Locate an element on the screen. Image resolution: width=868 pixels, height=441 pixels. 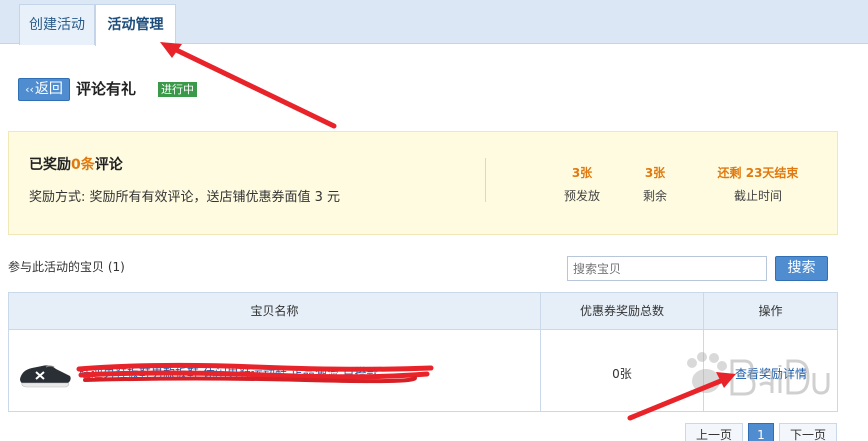
back-button-label: 返回 is located at coordinates (48, 89).